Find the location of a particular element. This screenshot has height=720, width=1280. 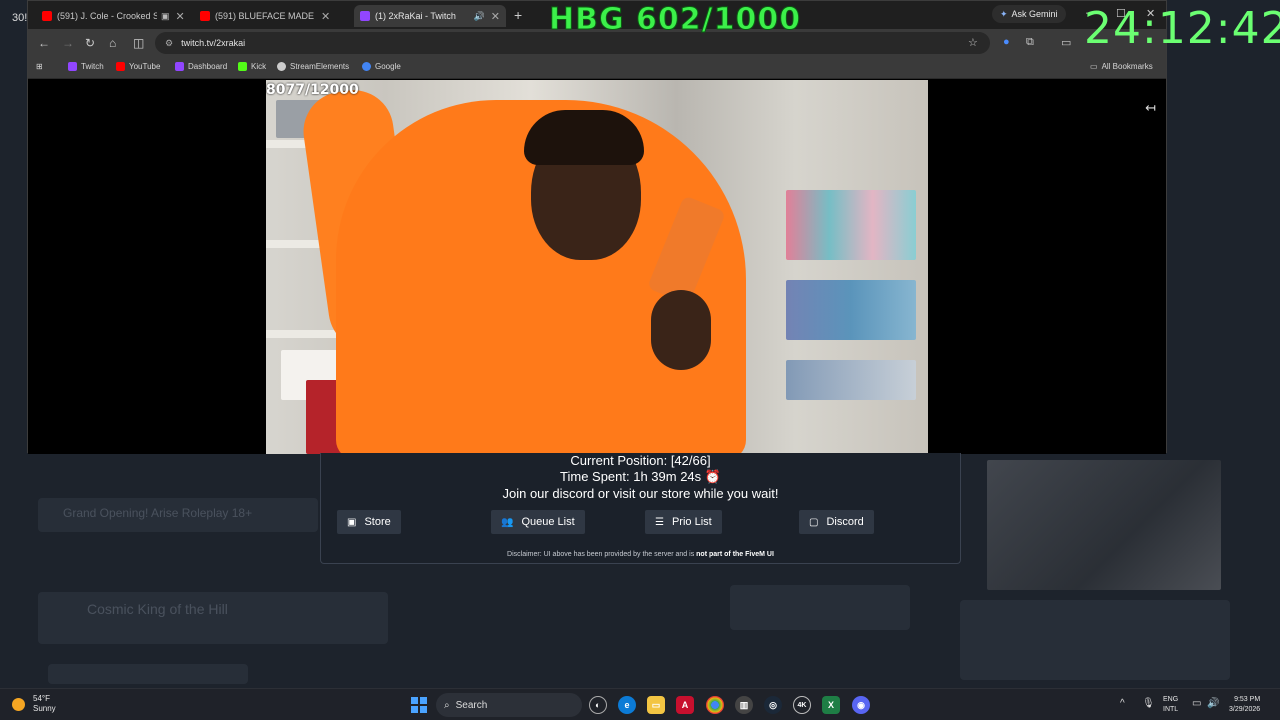

person-hair is located at coordinates (584, 137).